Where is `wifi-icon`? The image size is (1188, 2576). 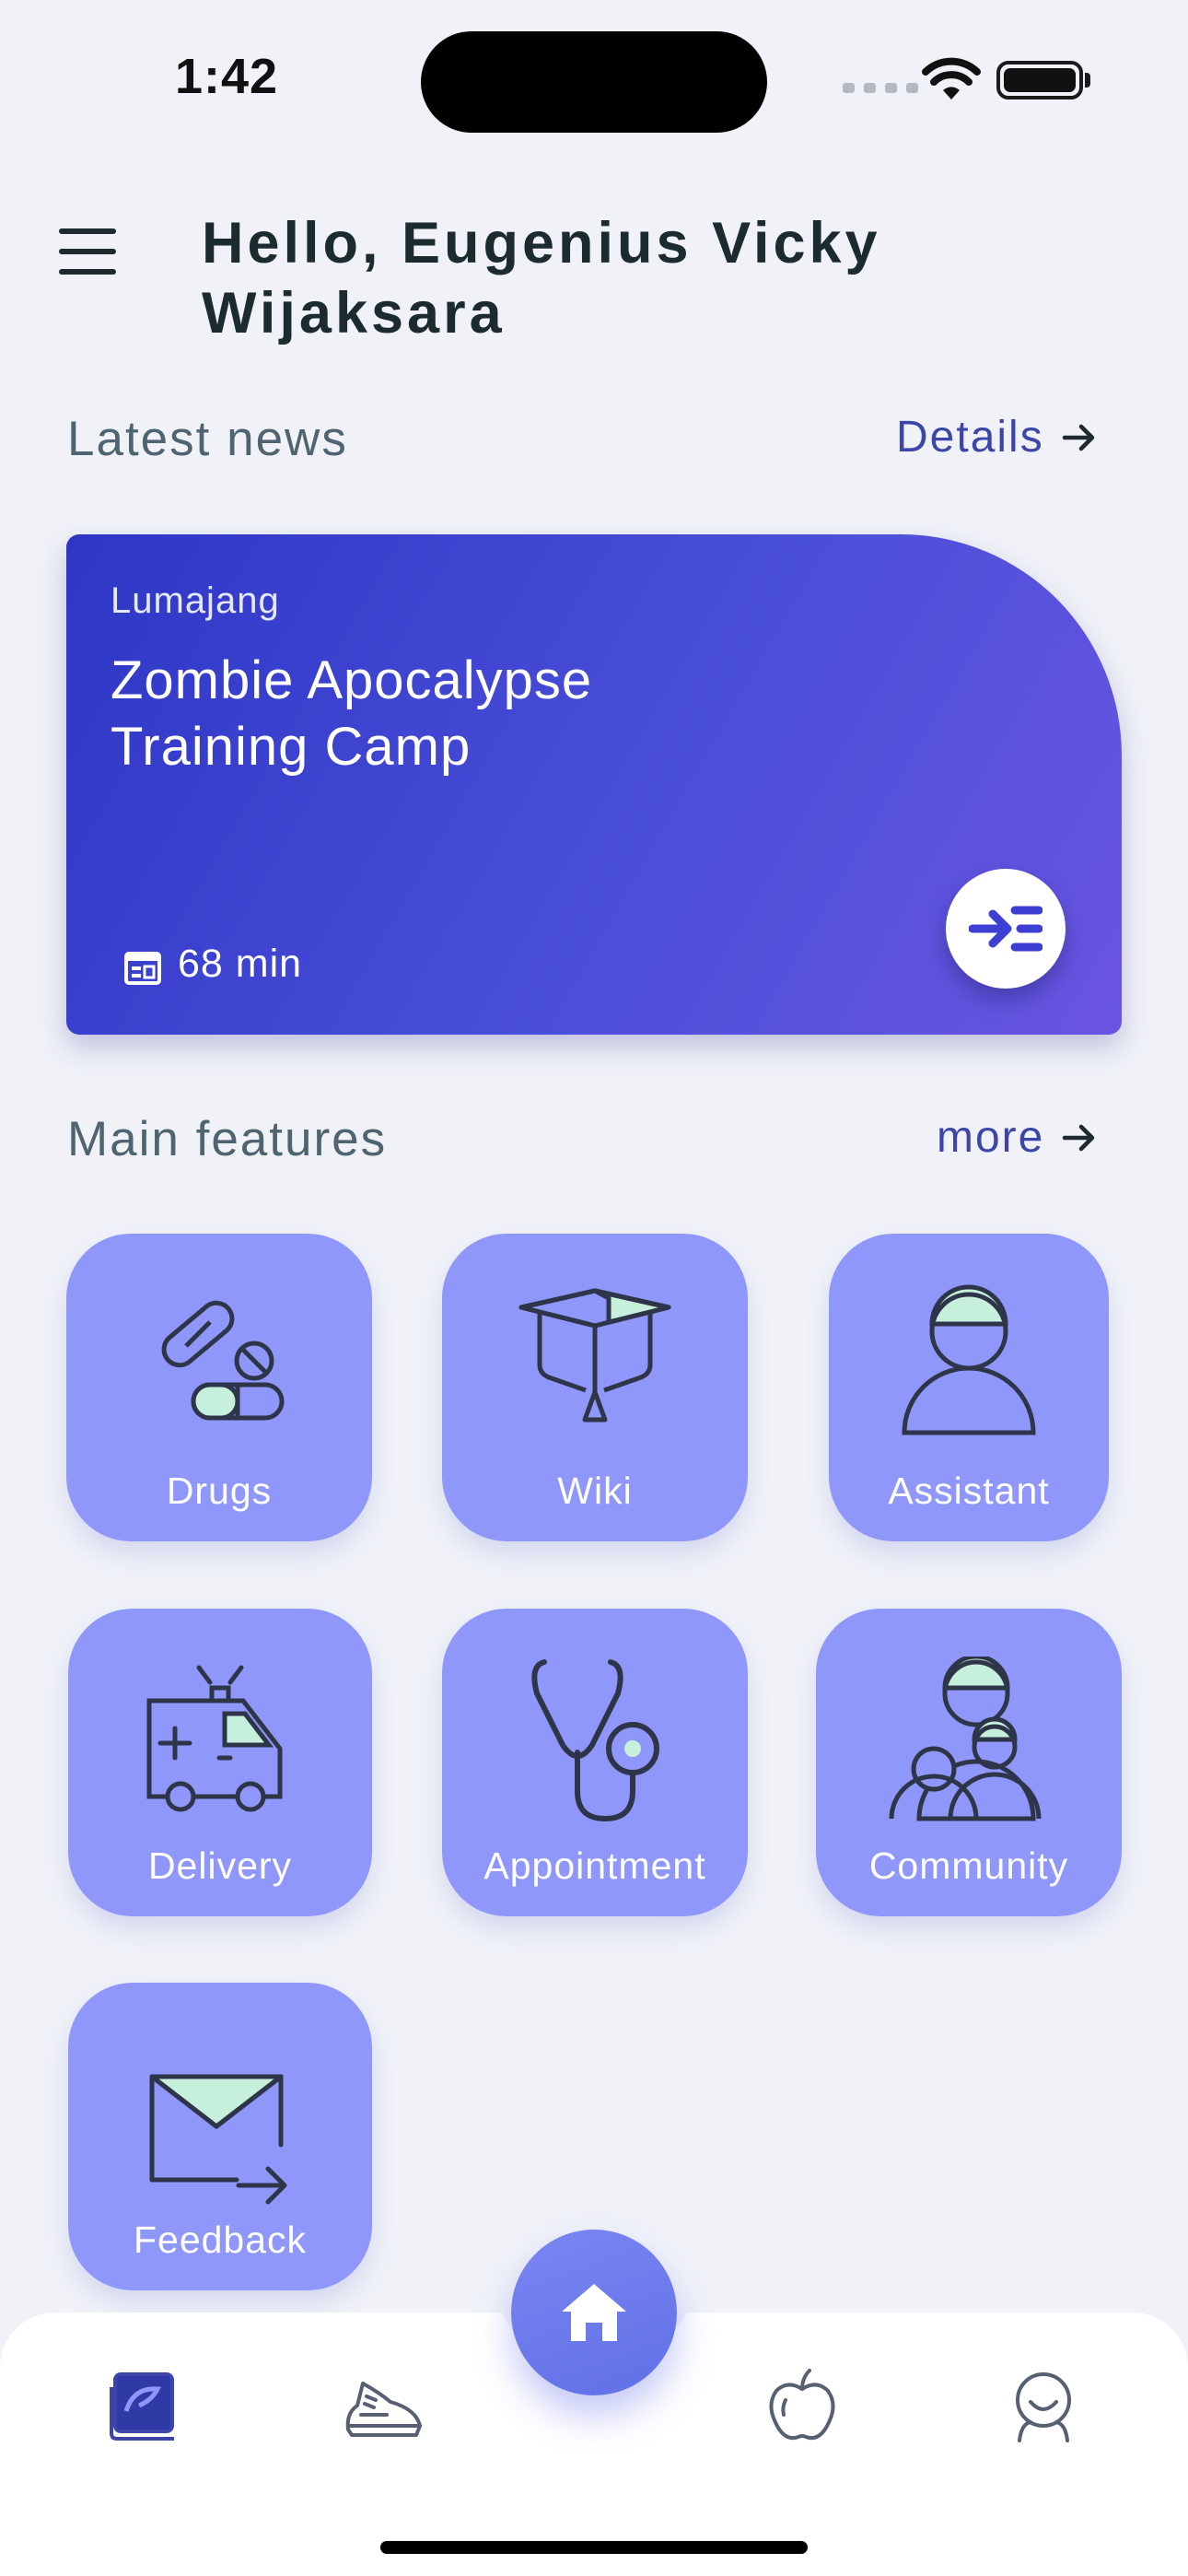
wifi-icon is located at coordinates (951, 82).